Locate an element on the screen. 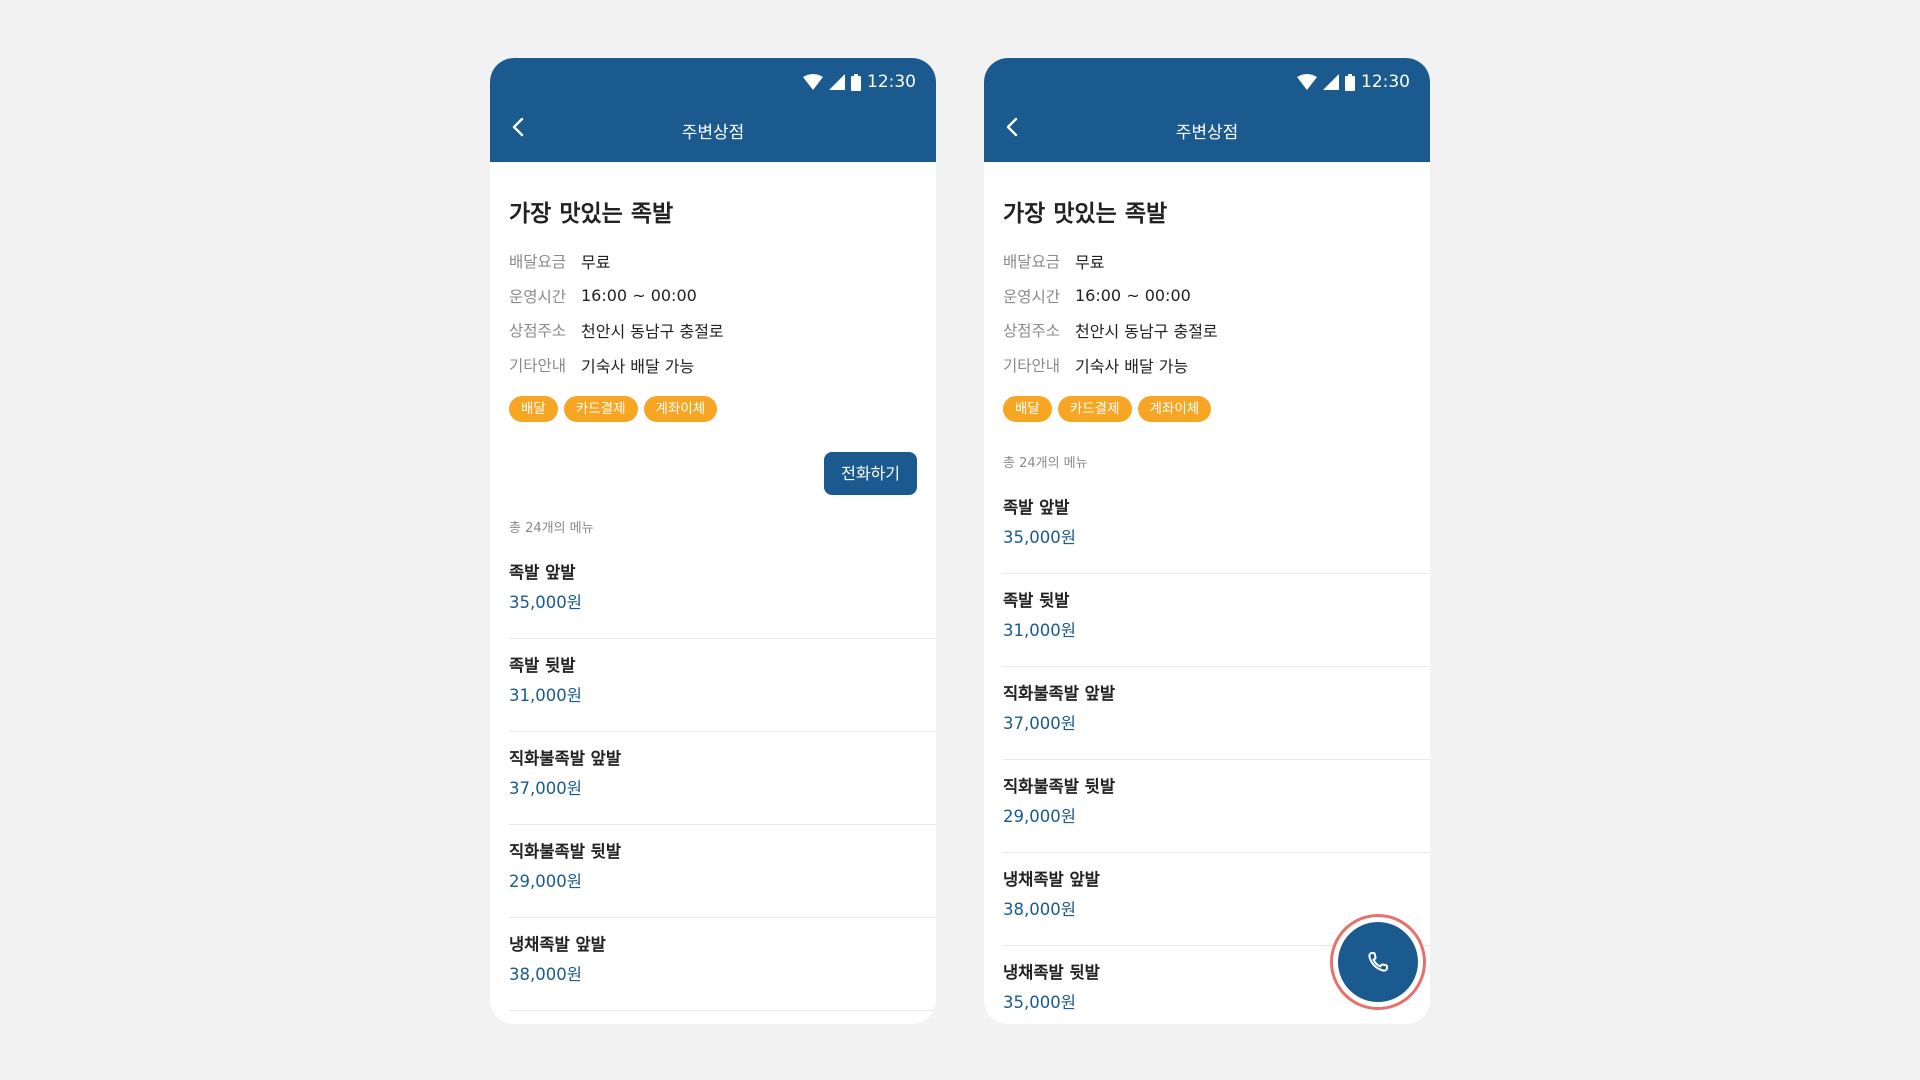  call-fab-button is located at coordinates (1378, 962).